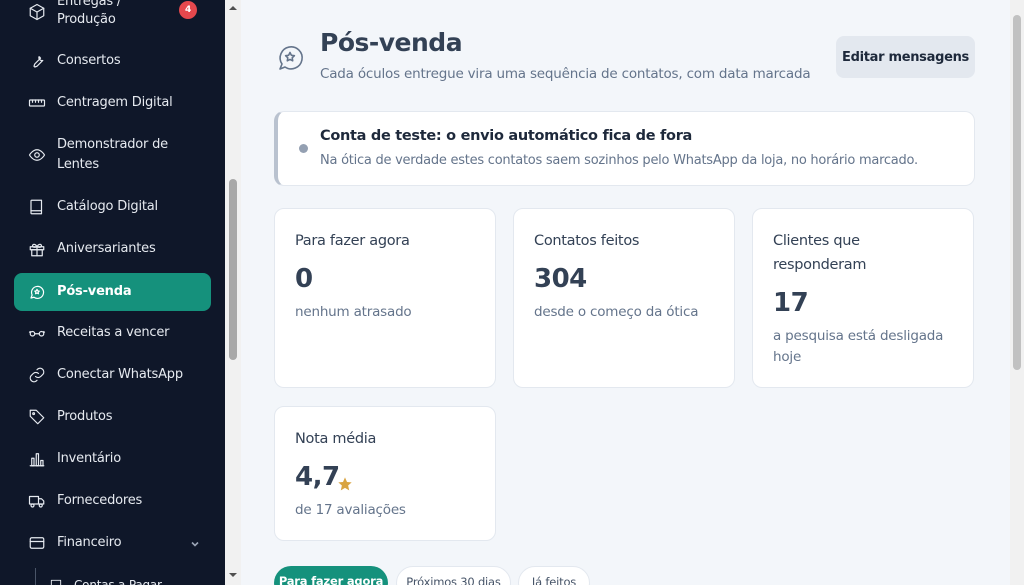 This screenshot has width=1024, height=585. What do you see at coordinates (560, 279) in the screenshot?
I see `stat-value: 304` at bounding box center [560, 279].